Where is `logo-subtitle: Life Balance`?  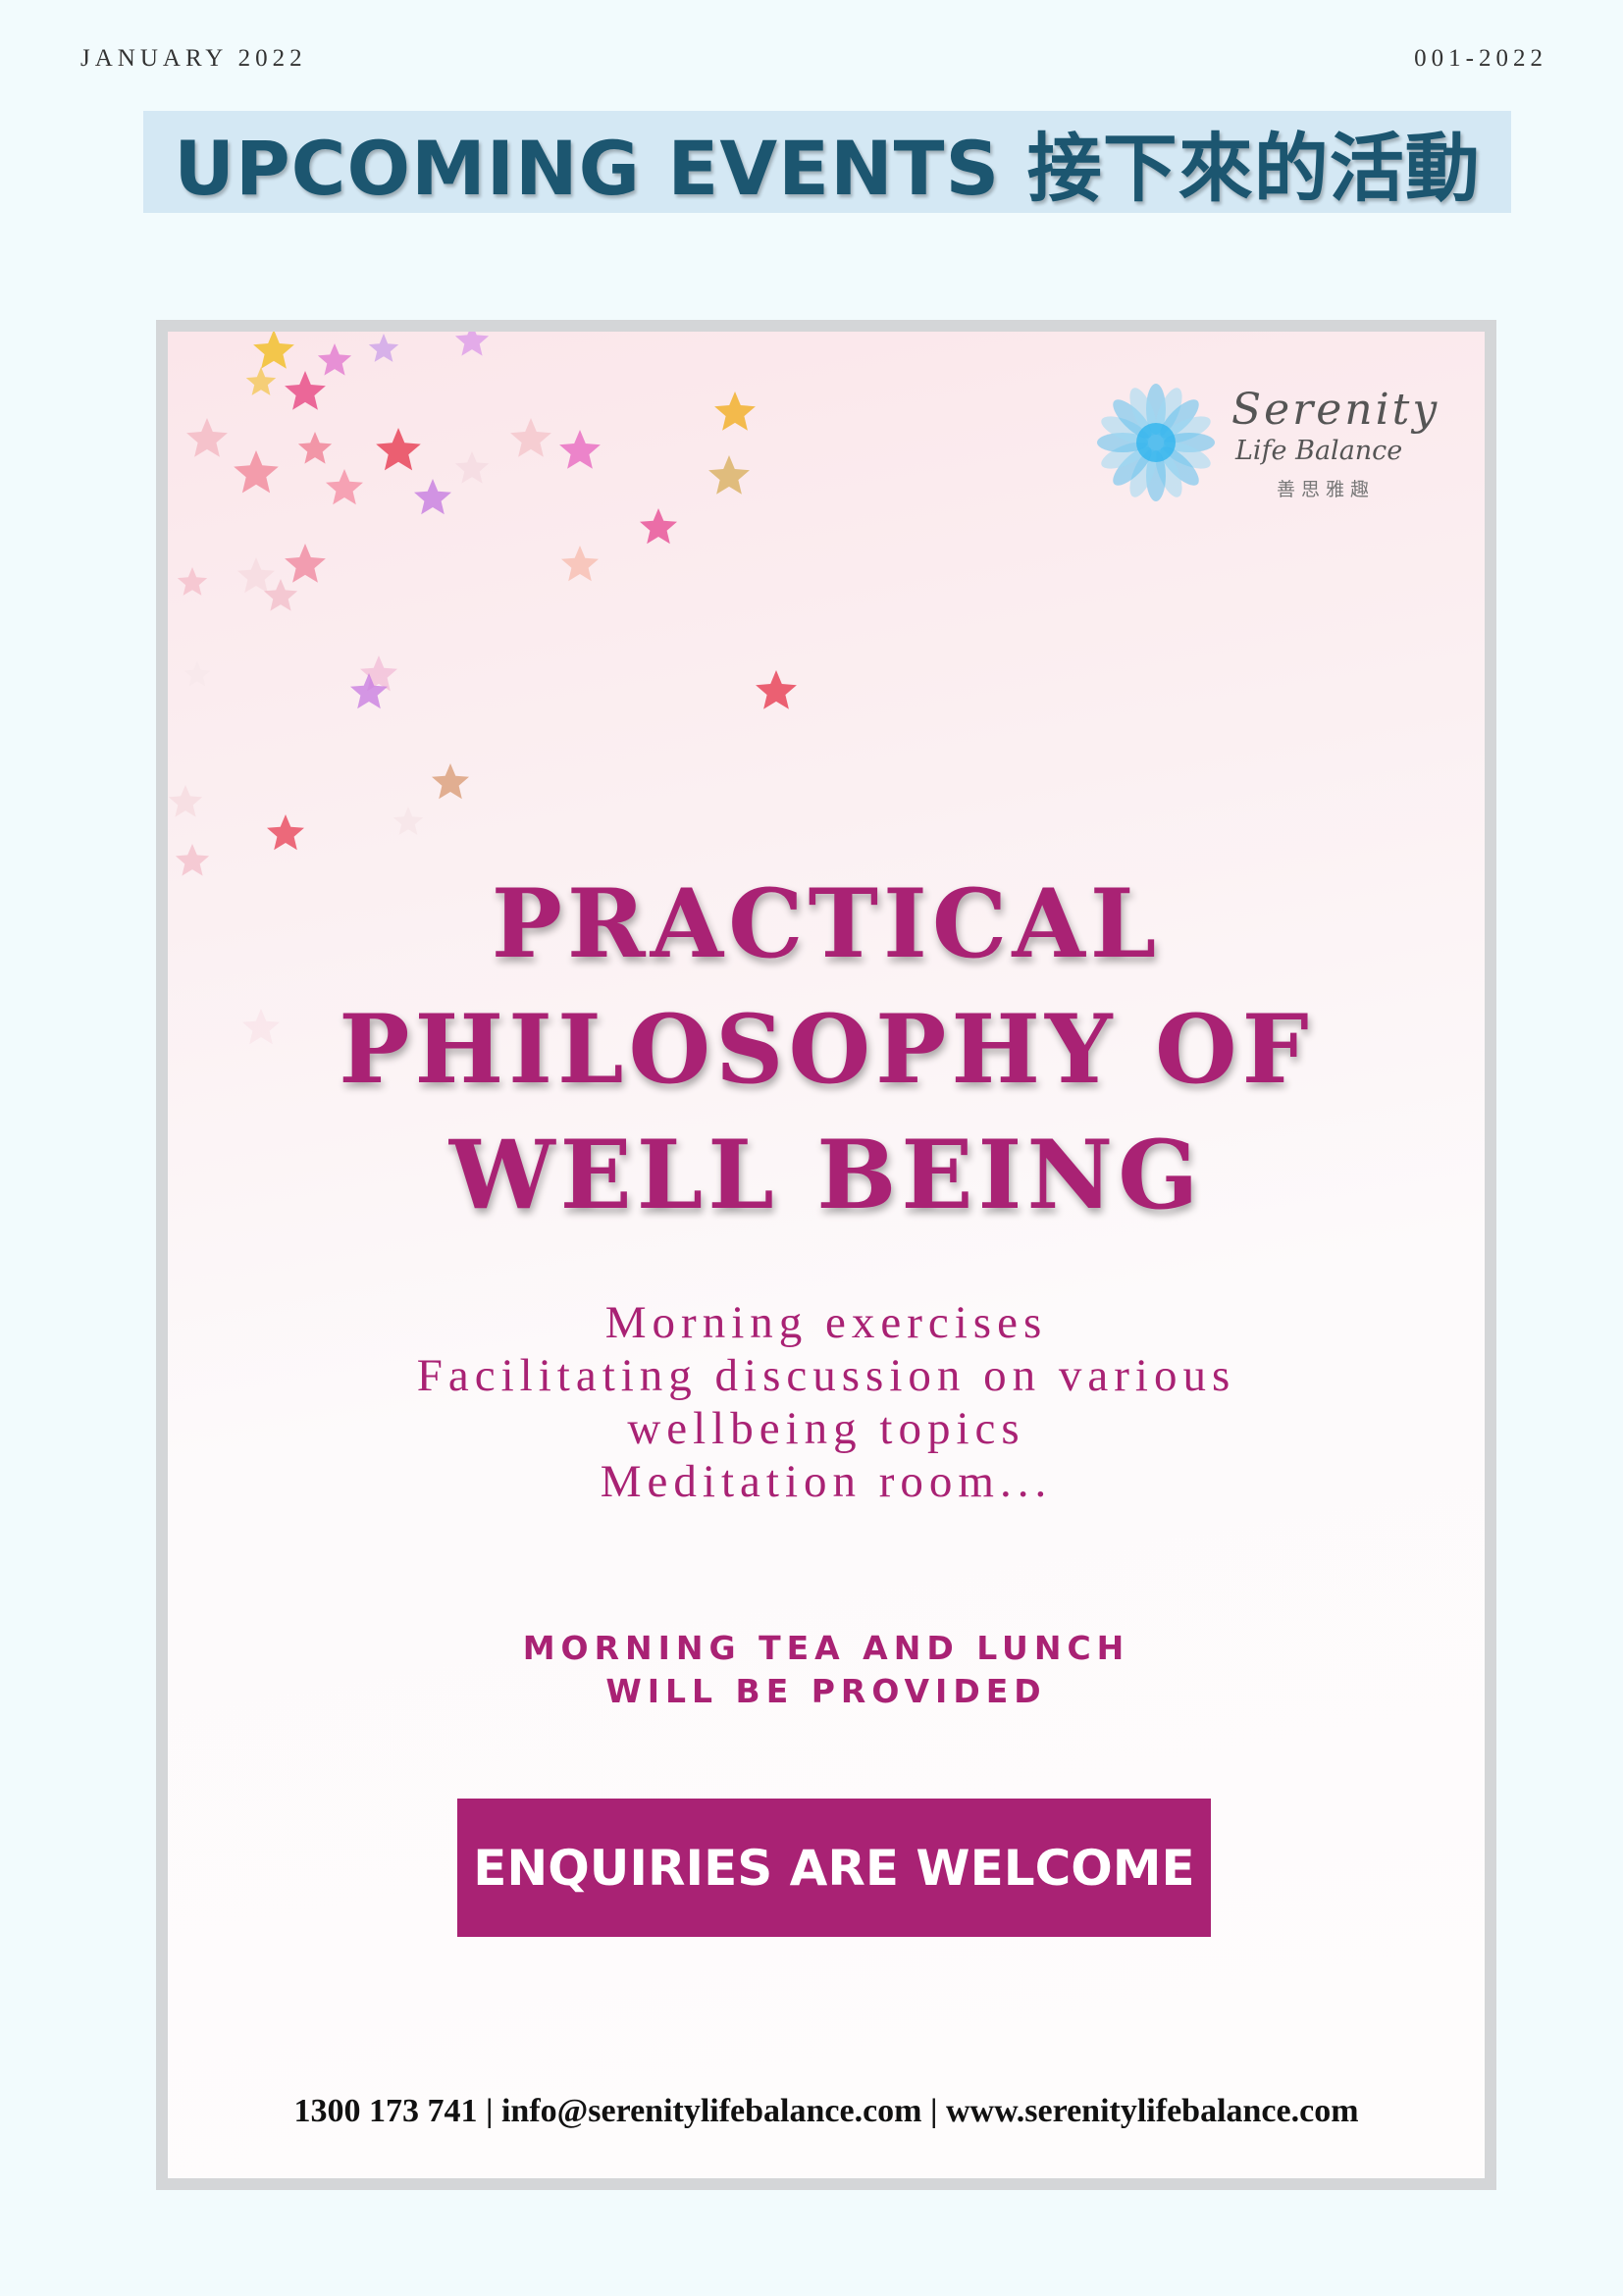
logo-subtitle: Life Balance is located at coordinates (1319, 451).